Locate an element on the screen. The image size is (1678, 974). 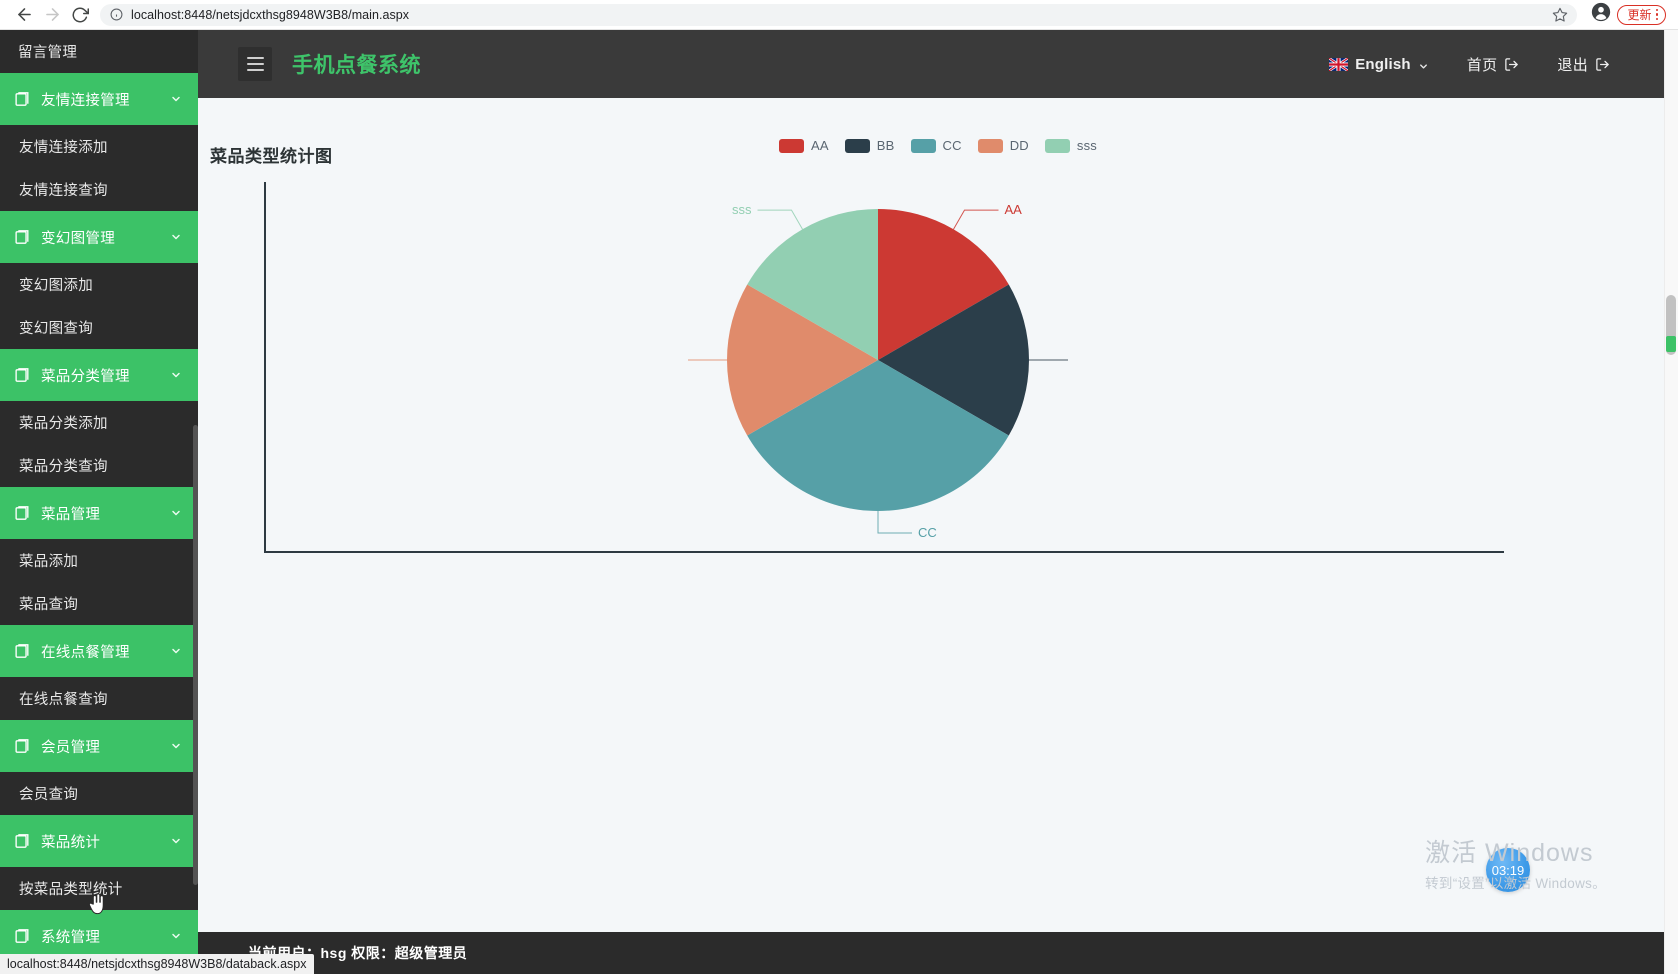
legend-item: BB is located at coordinates (869, 145).